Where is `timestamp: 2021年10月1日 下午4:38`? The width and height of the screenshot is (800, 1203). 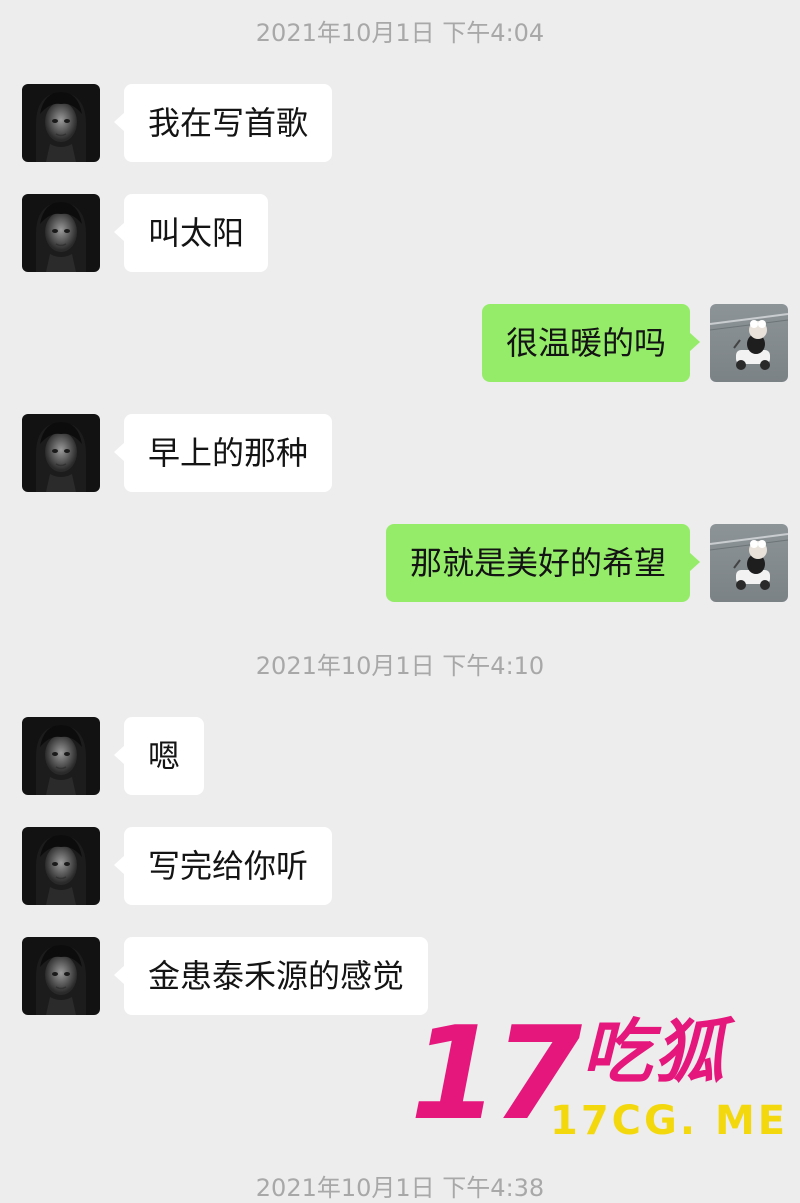
timestamp: 2021年10月1日 下午4:38 is located at coordinates (400, 1188).